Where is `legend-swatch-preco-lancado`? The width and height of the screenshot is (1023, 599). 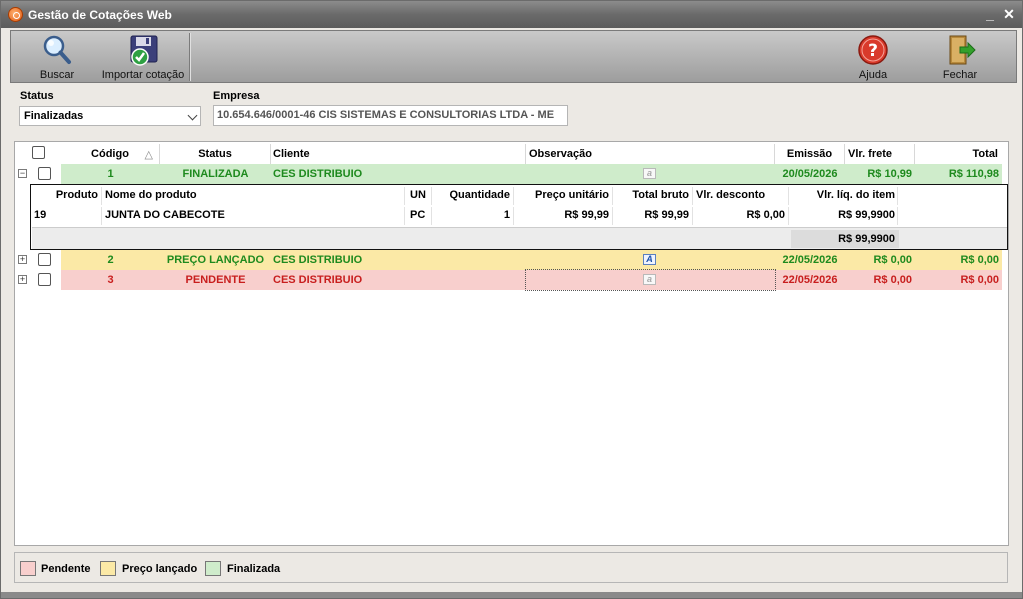 legend-swatch-preco-lancado is located at coordinates (108, 568).